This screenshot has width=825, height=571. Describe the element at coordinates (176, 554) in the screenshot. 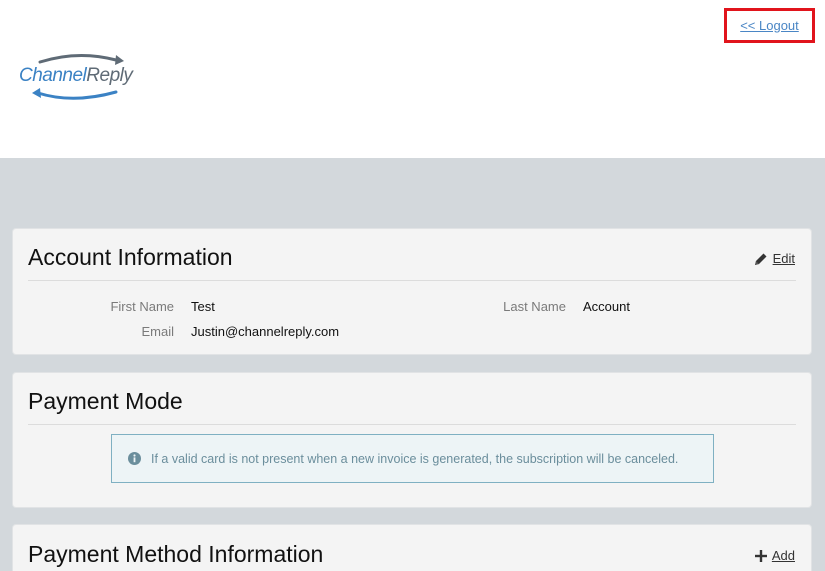

I see `payment-method-title: Payment Method Information` at that location.